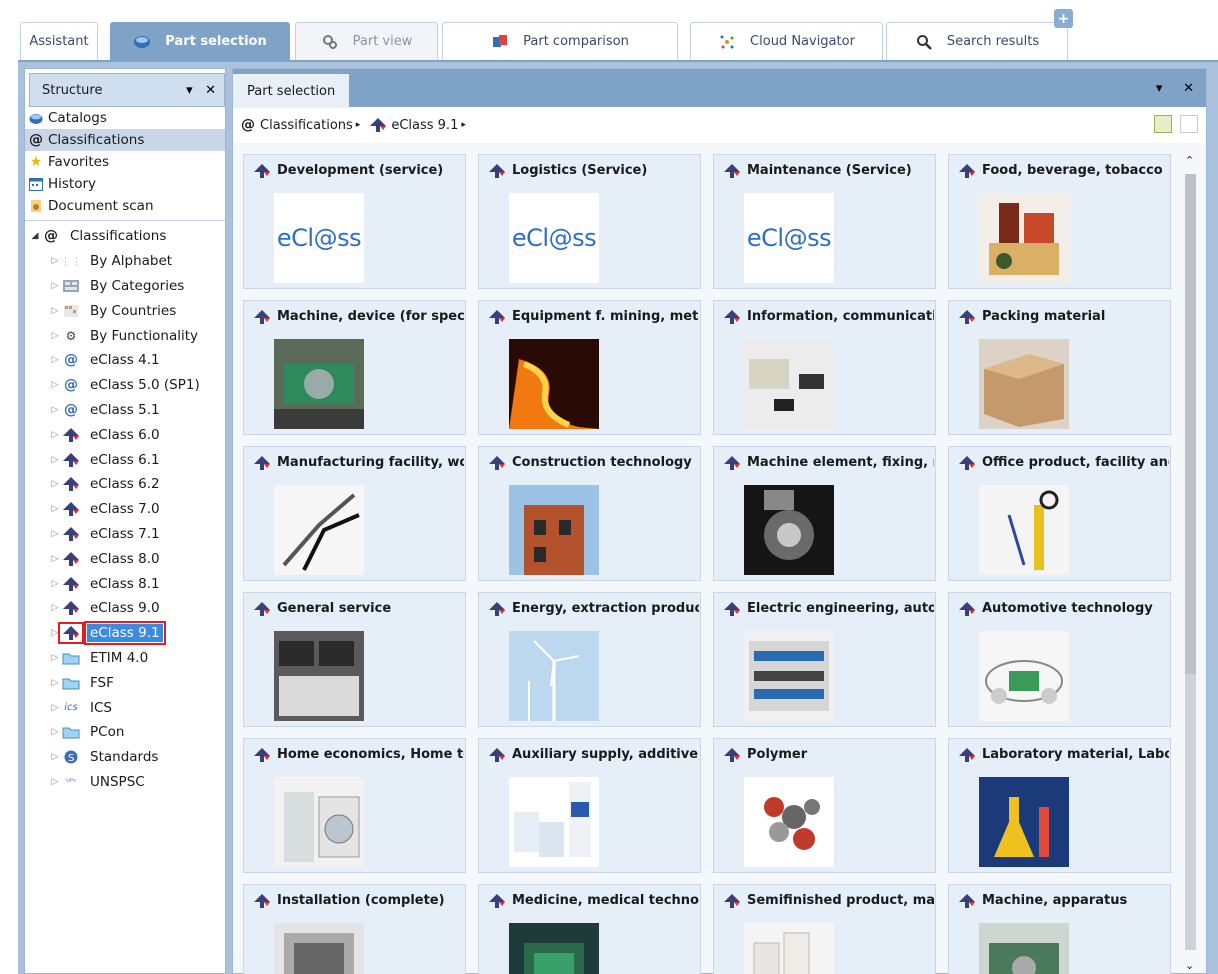 The height and width of the screenshot is (974, 1218). Describe the element at coordinates (1059, 221) in the screenshot. I see `category-card: Food, beverage, tobacco` at that location.